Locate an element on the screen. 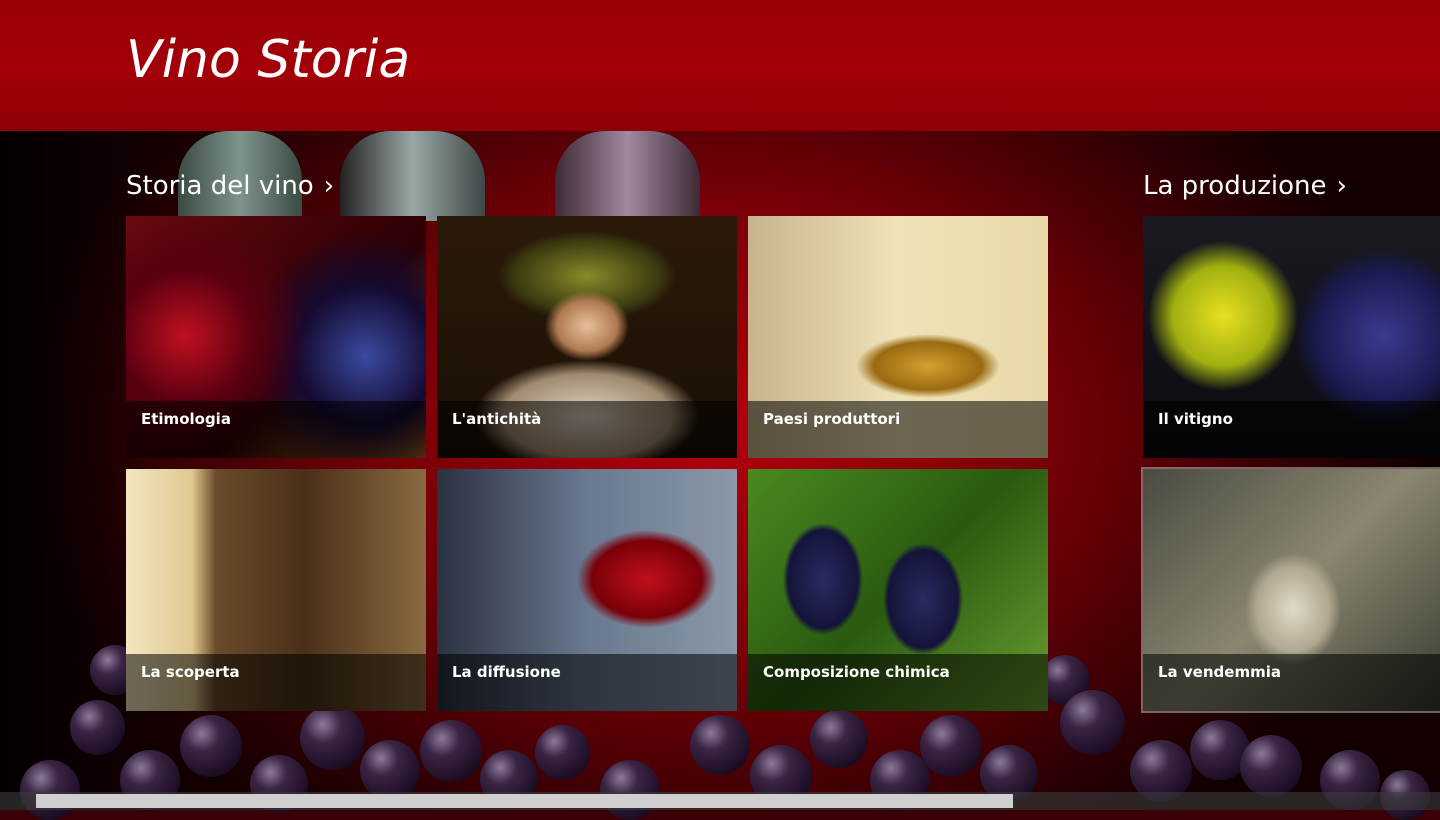 The height and width of the screenshot is (820, 1440). tile-paesi-produttori: Paesi produttori is located at coordinates (898, 337).